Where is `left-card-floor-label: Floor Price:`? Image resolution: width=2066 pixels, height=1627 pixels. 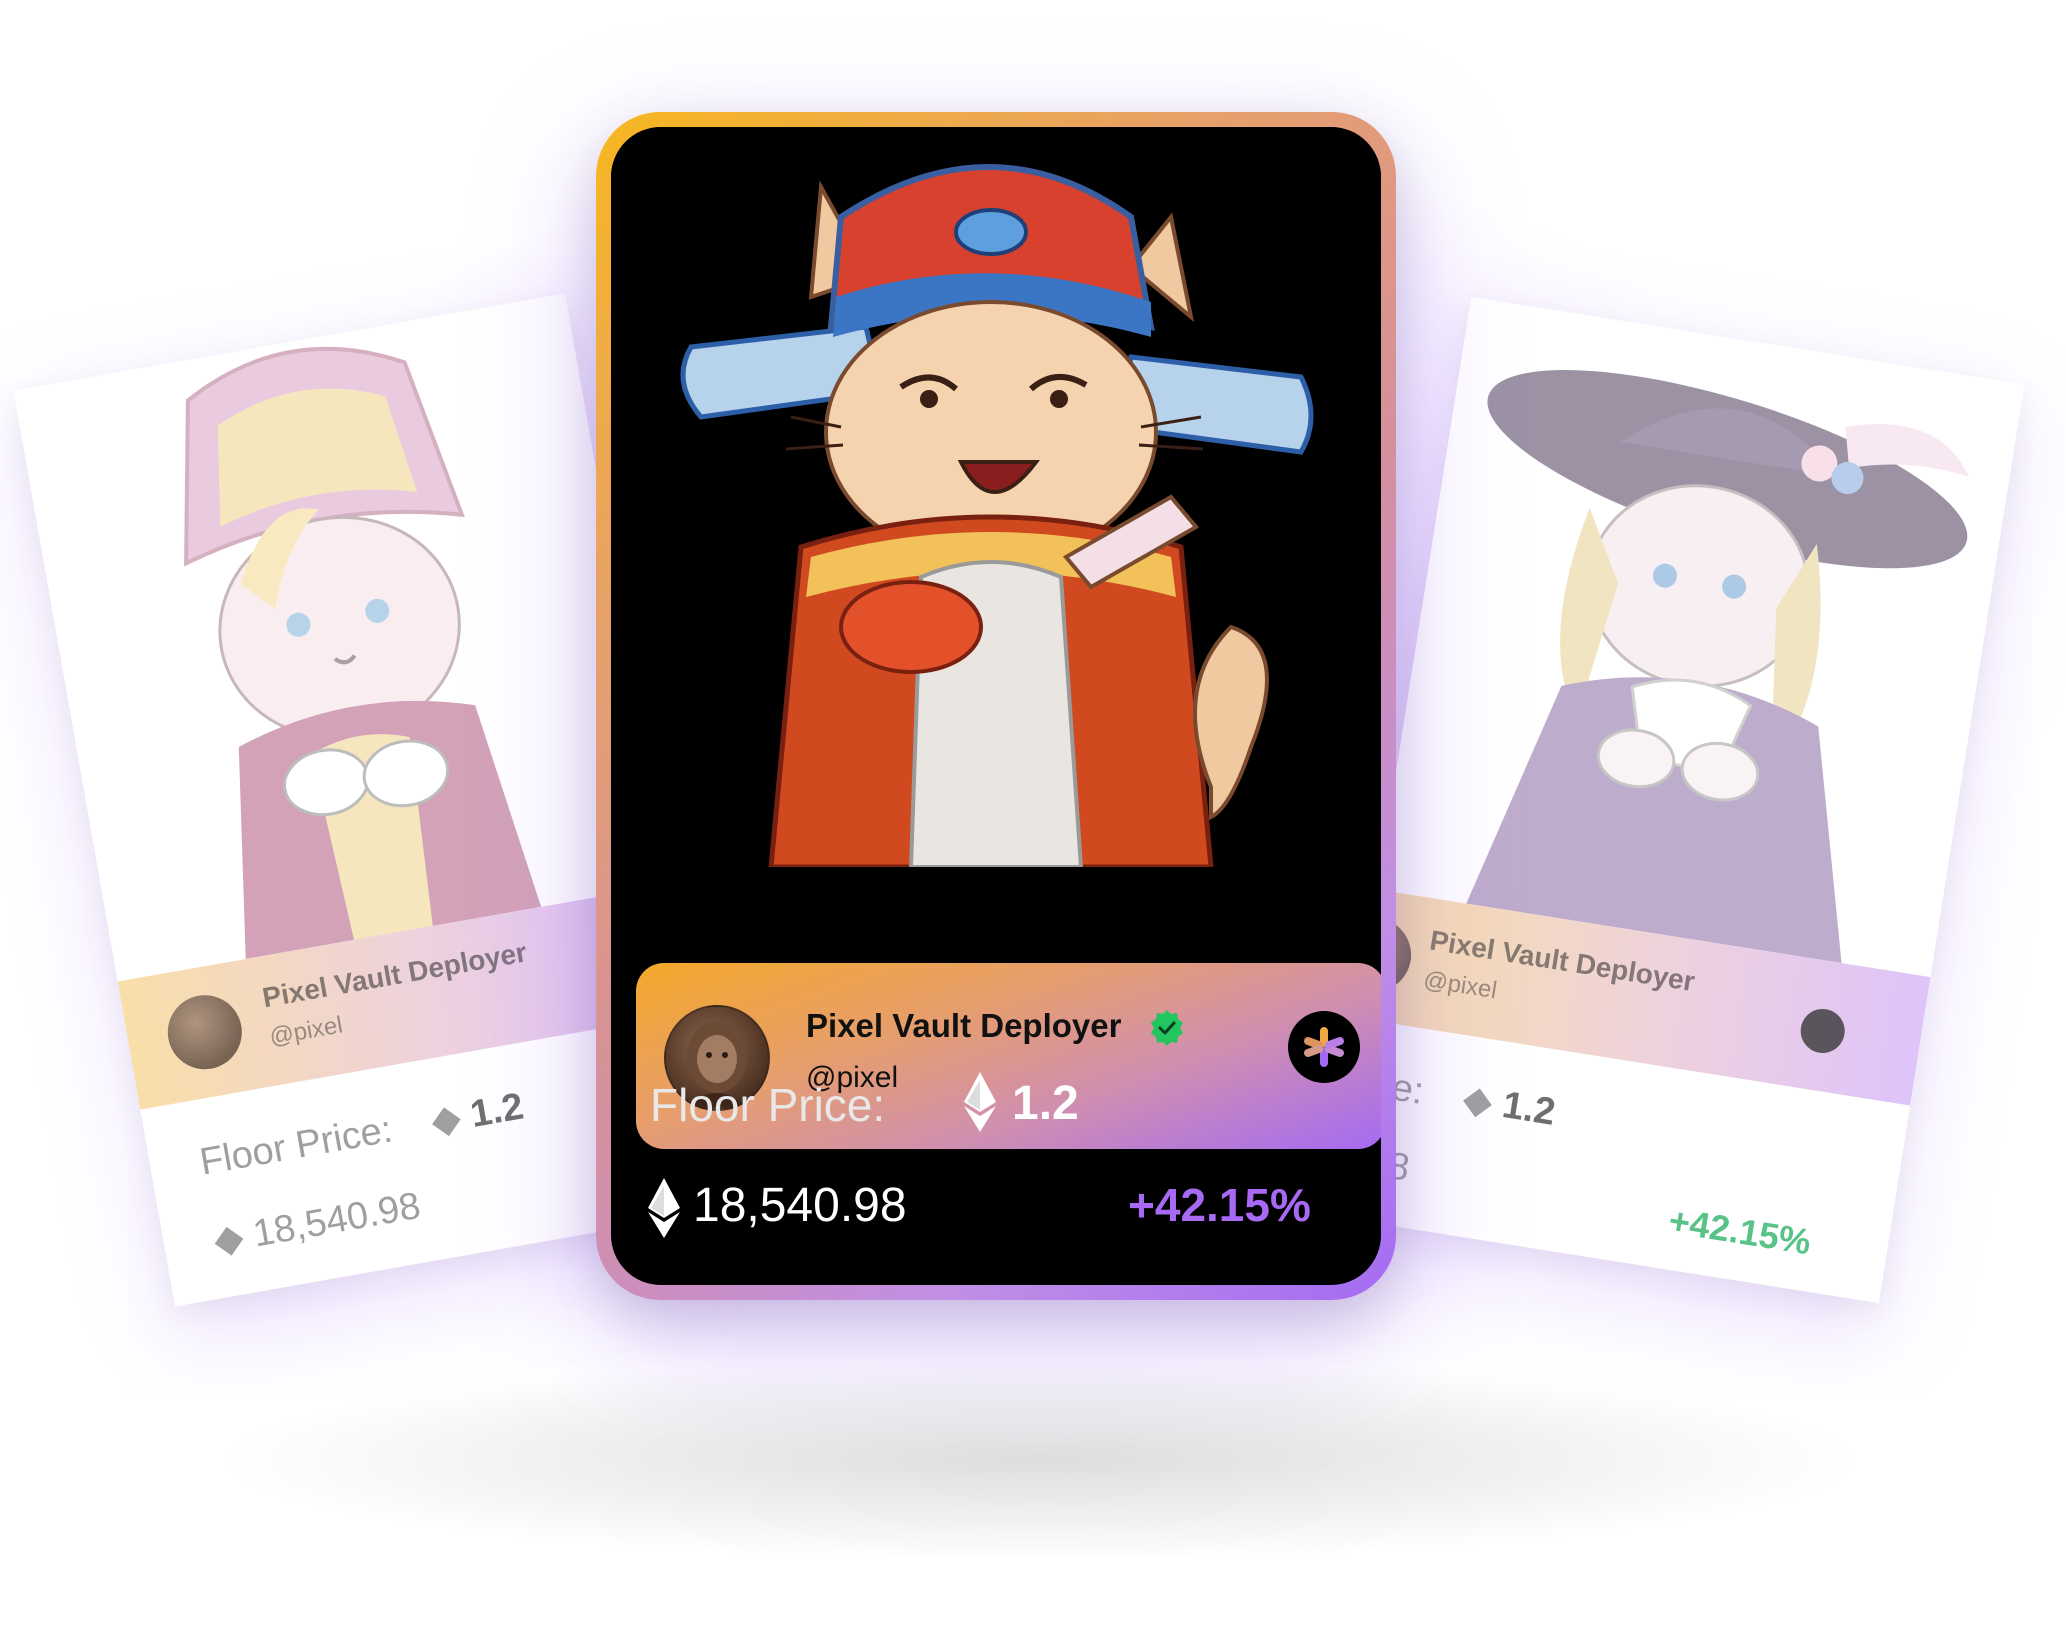
left-card-floor-label: Floor Price: is located at coordinates (296, 1146).